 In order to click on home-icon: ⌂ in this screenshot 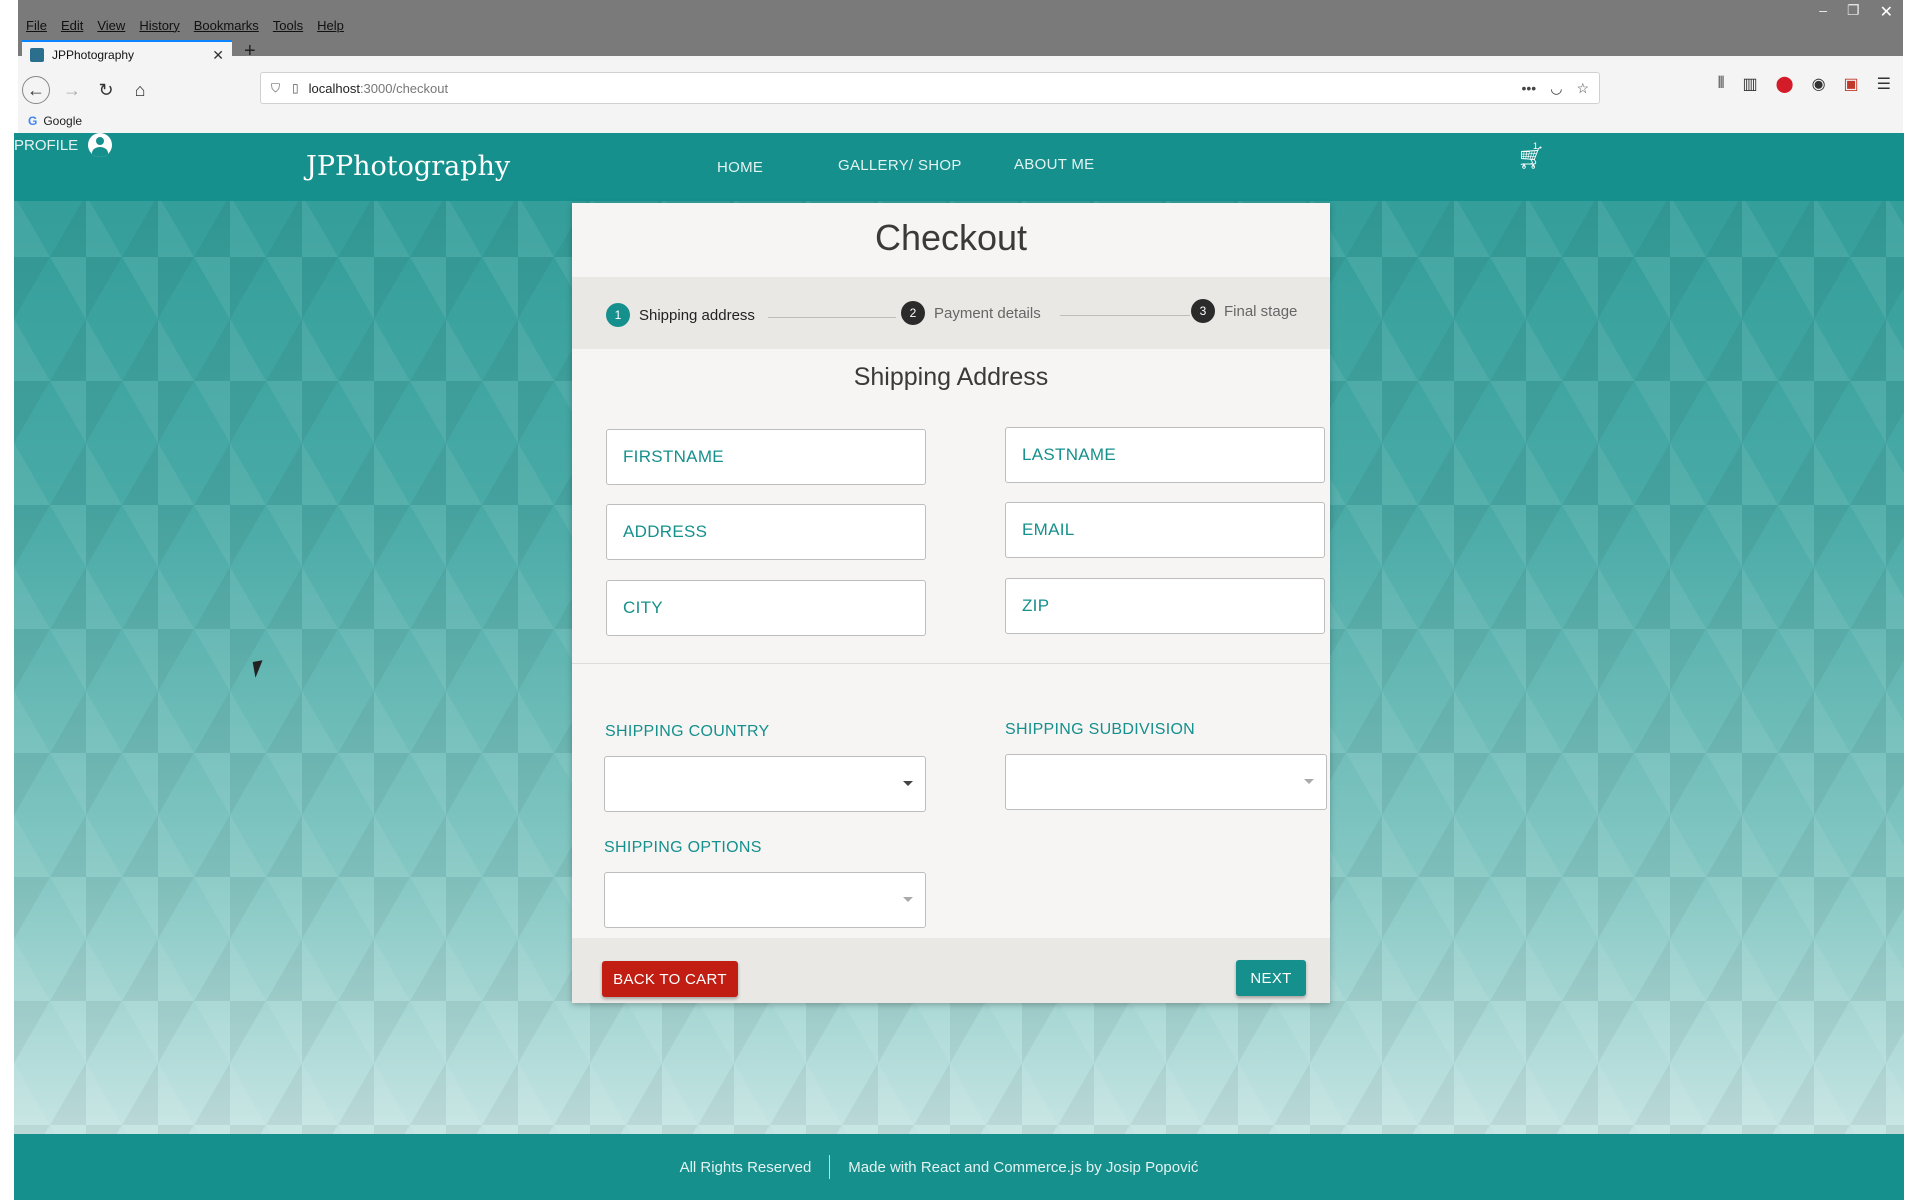, I will do `click(140, 90)`.